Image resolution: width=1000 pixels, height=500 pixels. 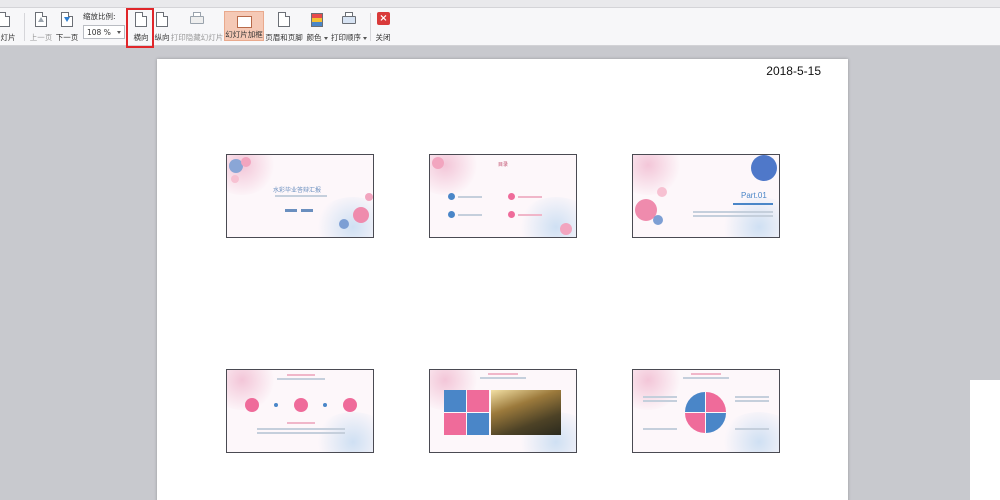 I want to click on slide-title: 水彩毕业答辩汇报, so click(x=297, y=190).